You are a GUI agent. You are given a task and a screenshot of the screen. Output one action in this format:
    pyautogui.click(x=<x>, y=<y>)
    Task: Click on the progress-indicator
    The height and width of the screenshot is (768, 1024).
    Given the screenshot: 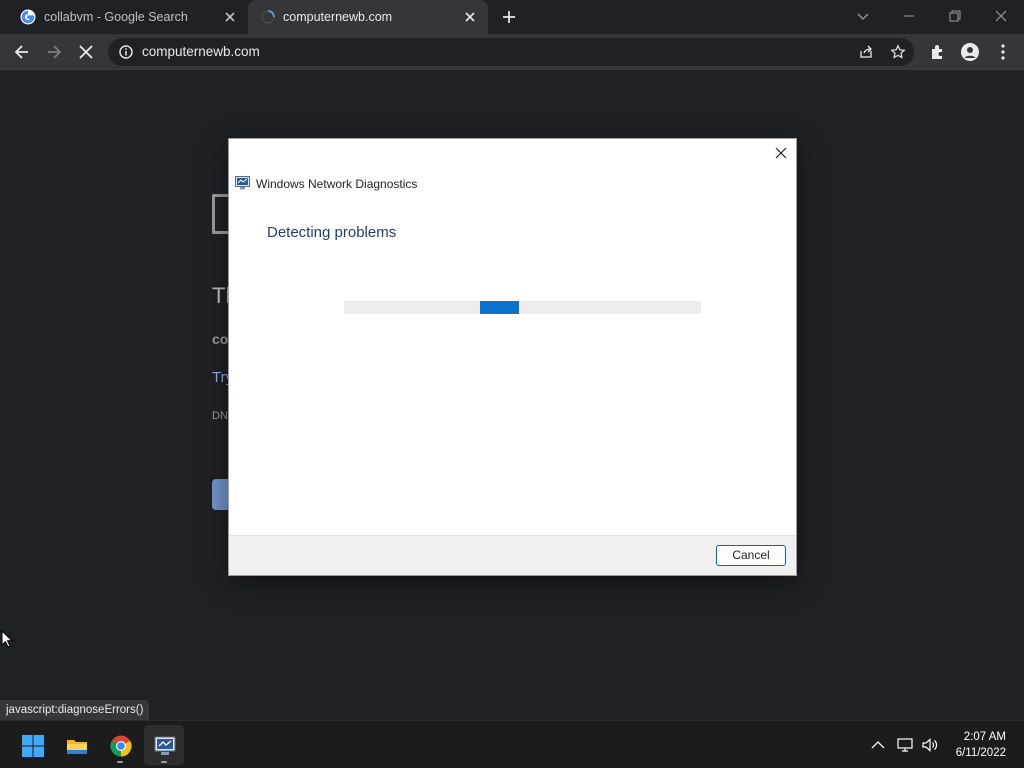 What is the action you would take?
    pyautogui.click(x=499, y=307)
    